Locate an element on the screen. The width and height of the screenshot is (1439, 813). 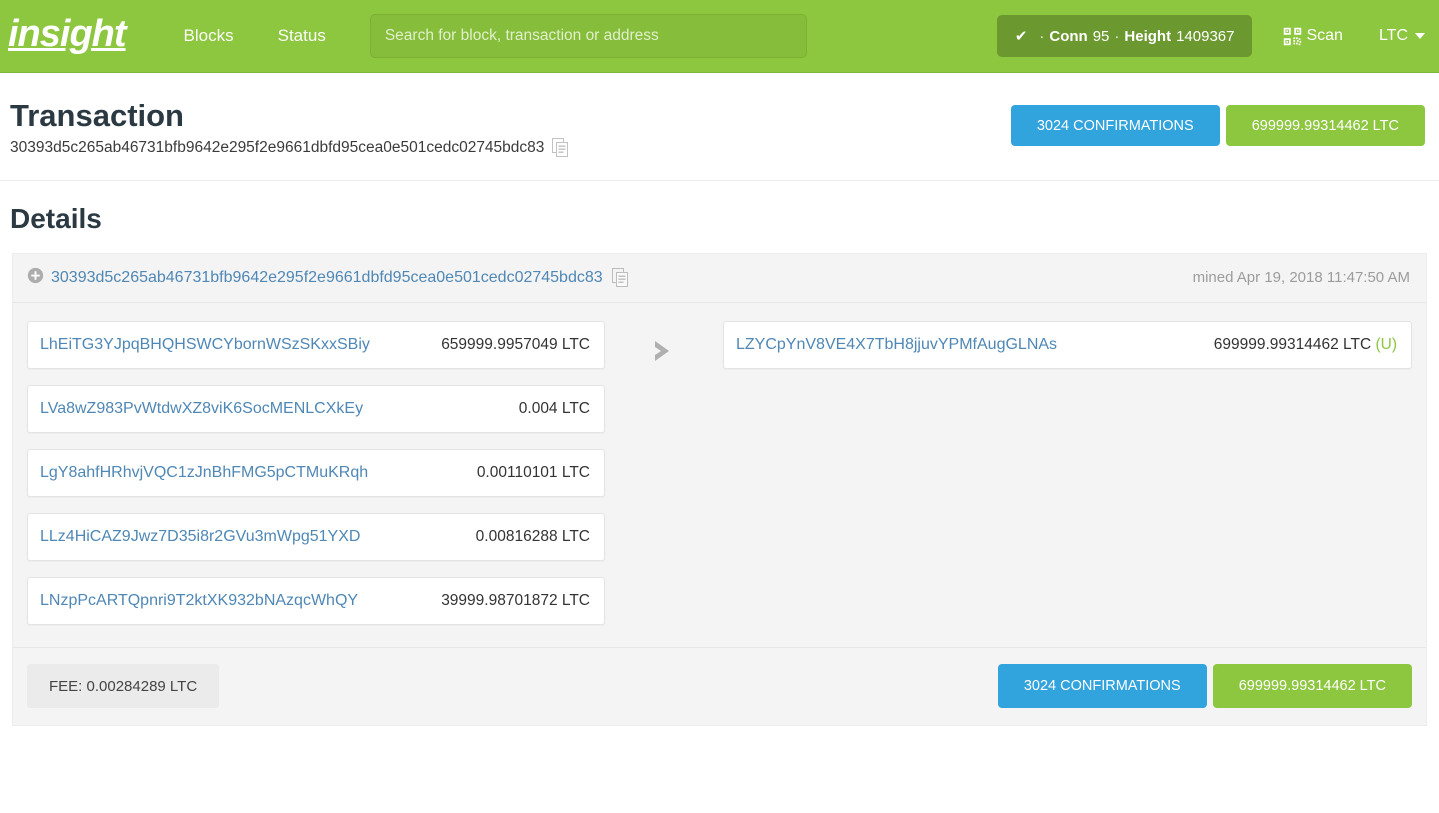
input-address: LVa8wZ983PvWtdwXZ8viK6SocMENLCXkEy is located at coordinates (201, 409).